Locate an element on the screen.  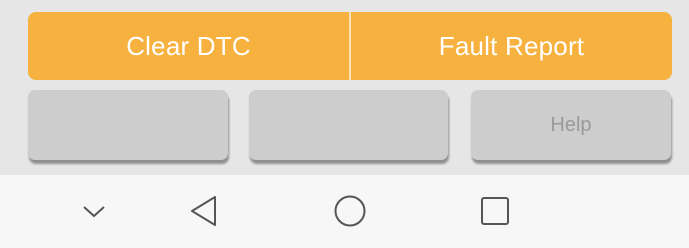
recent-apps-icon is located at coordinates (495, 211).